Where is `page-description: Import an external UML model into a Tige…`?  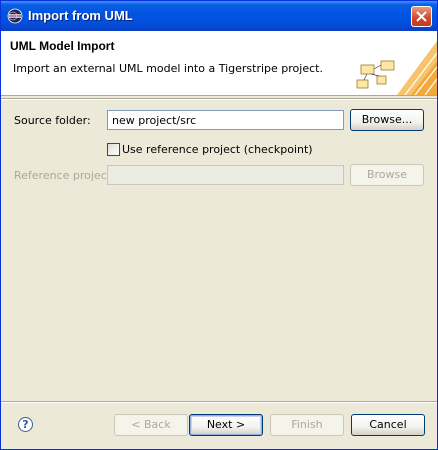
page-description: Import an external UML model into a Tige… is located at coordinates (168, 68).